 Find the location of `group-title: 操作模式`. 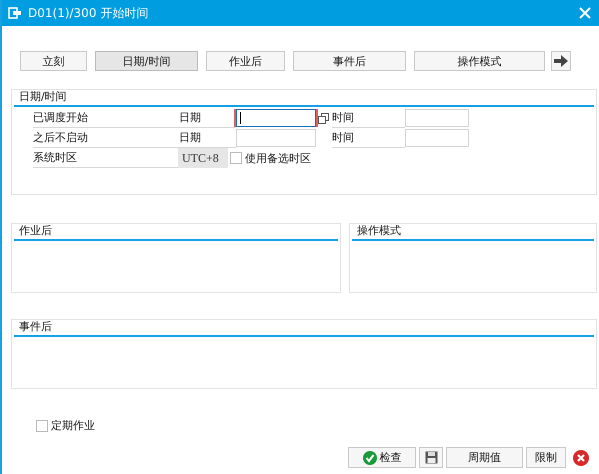

group-title: 操作模式 is located at coordinates (379, 230).